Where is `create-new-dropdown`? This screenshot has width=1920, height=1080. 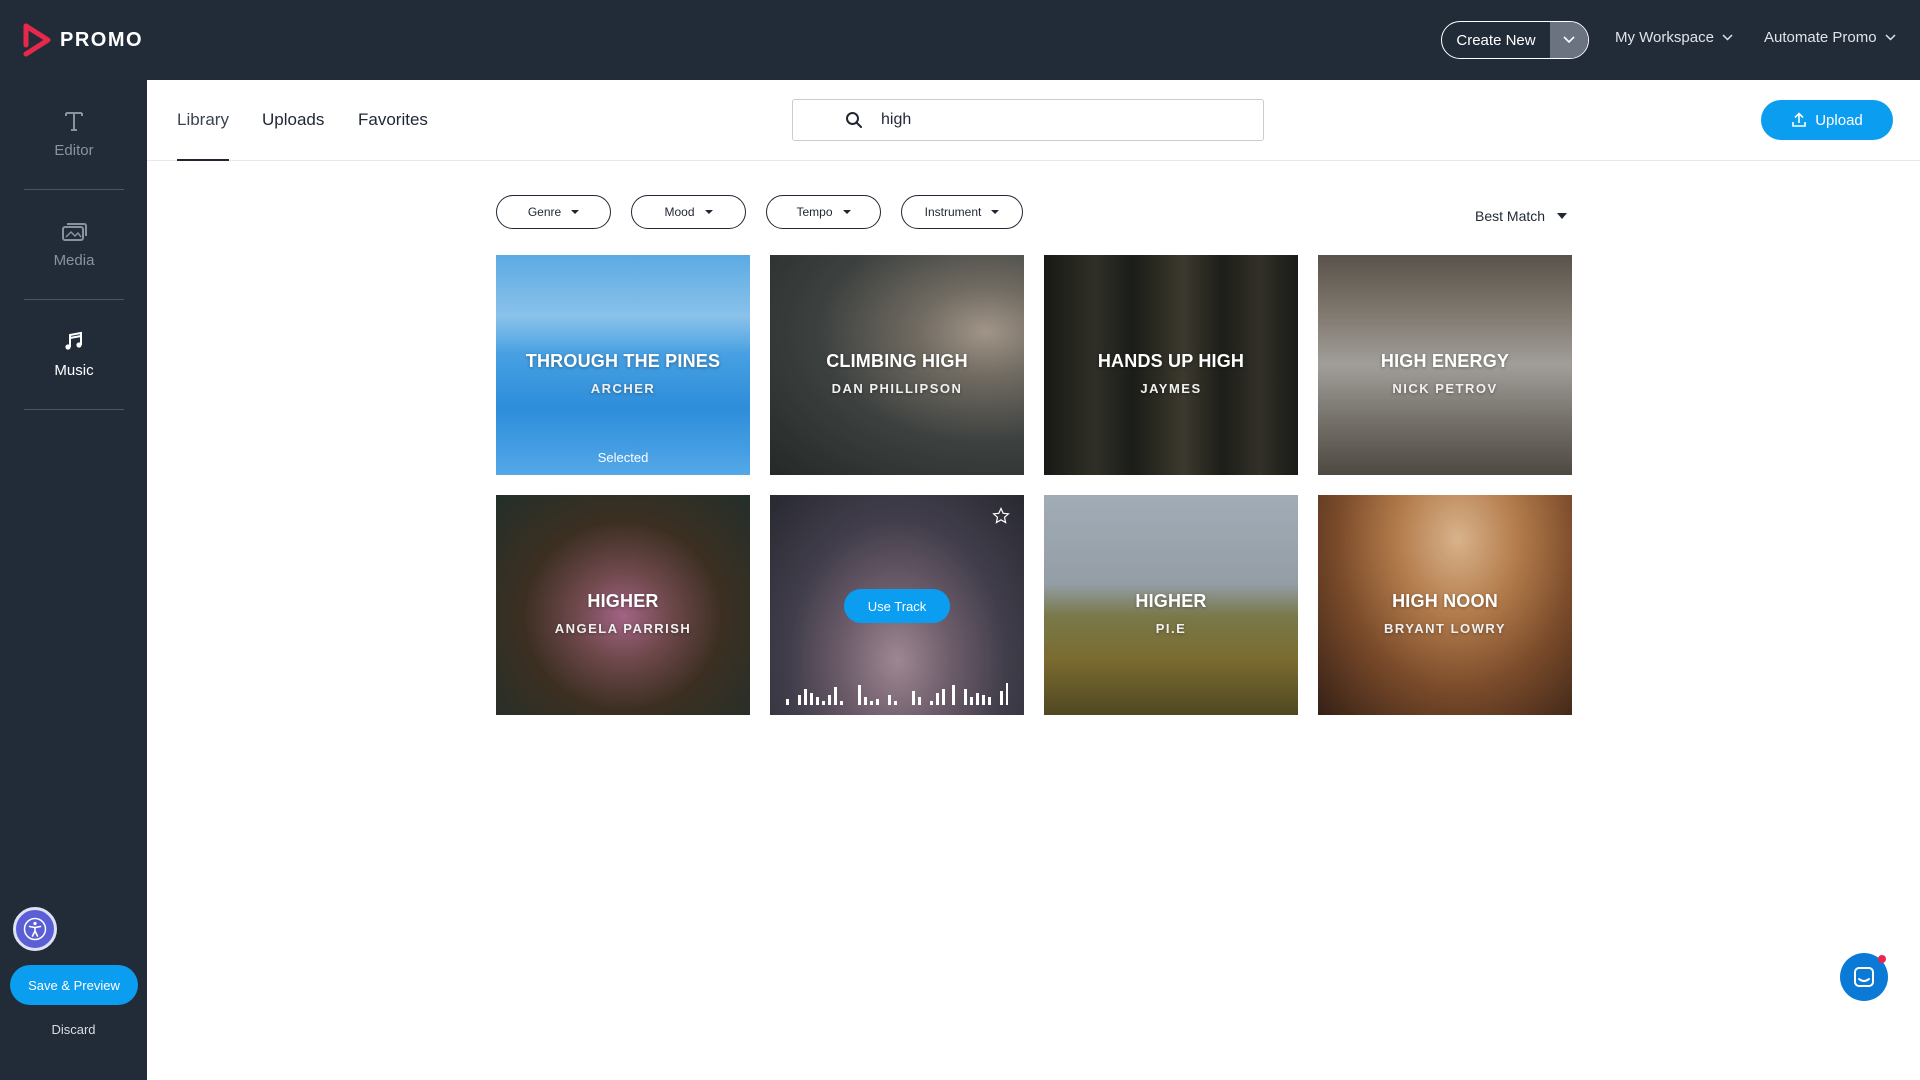 create-new-dropdown is located at coordinates (1569, 40).